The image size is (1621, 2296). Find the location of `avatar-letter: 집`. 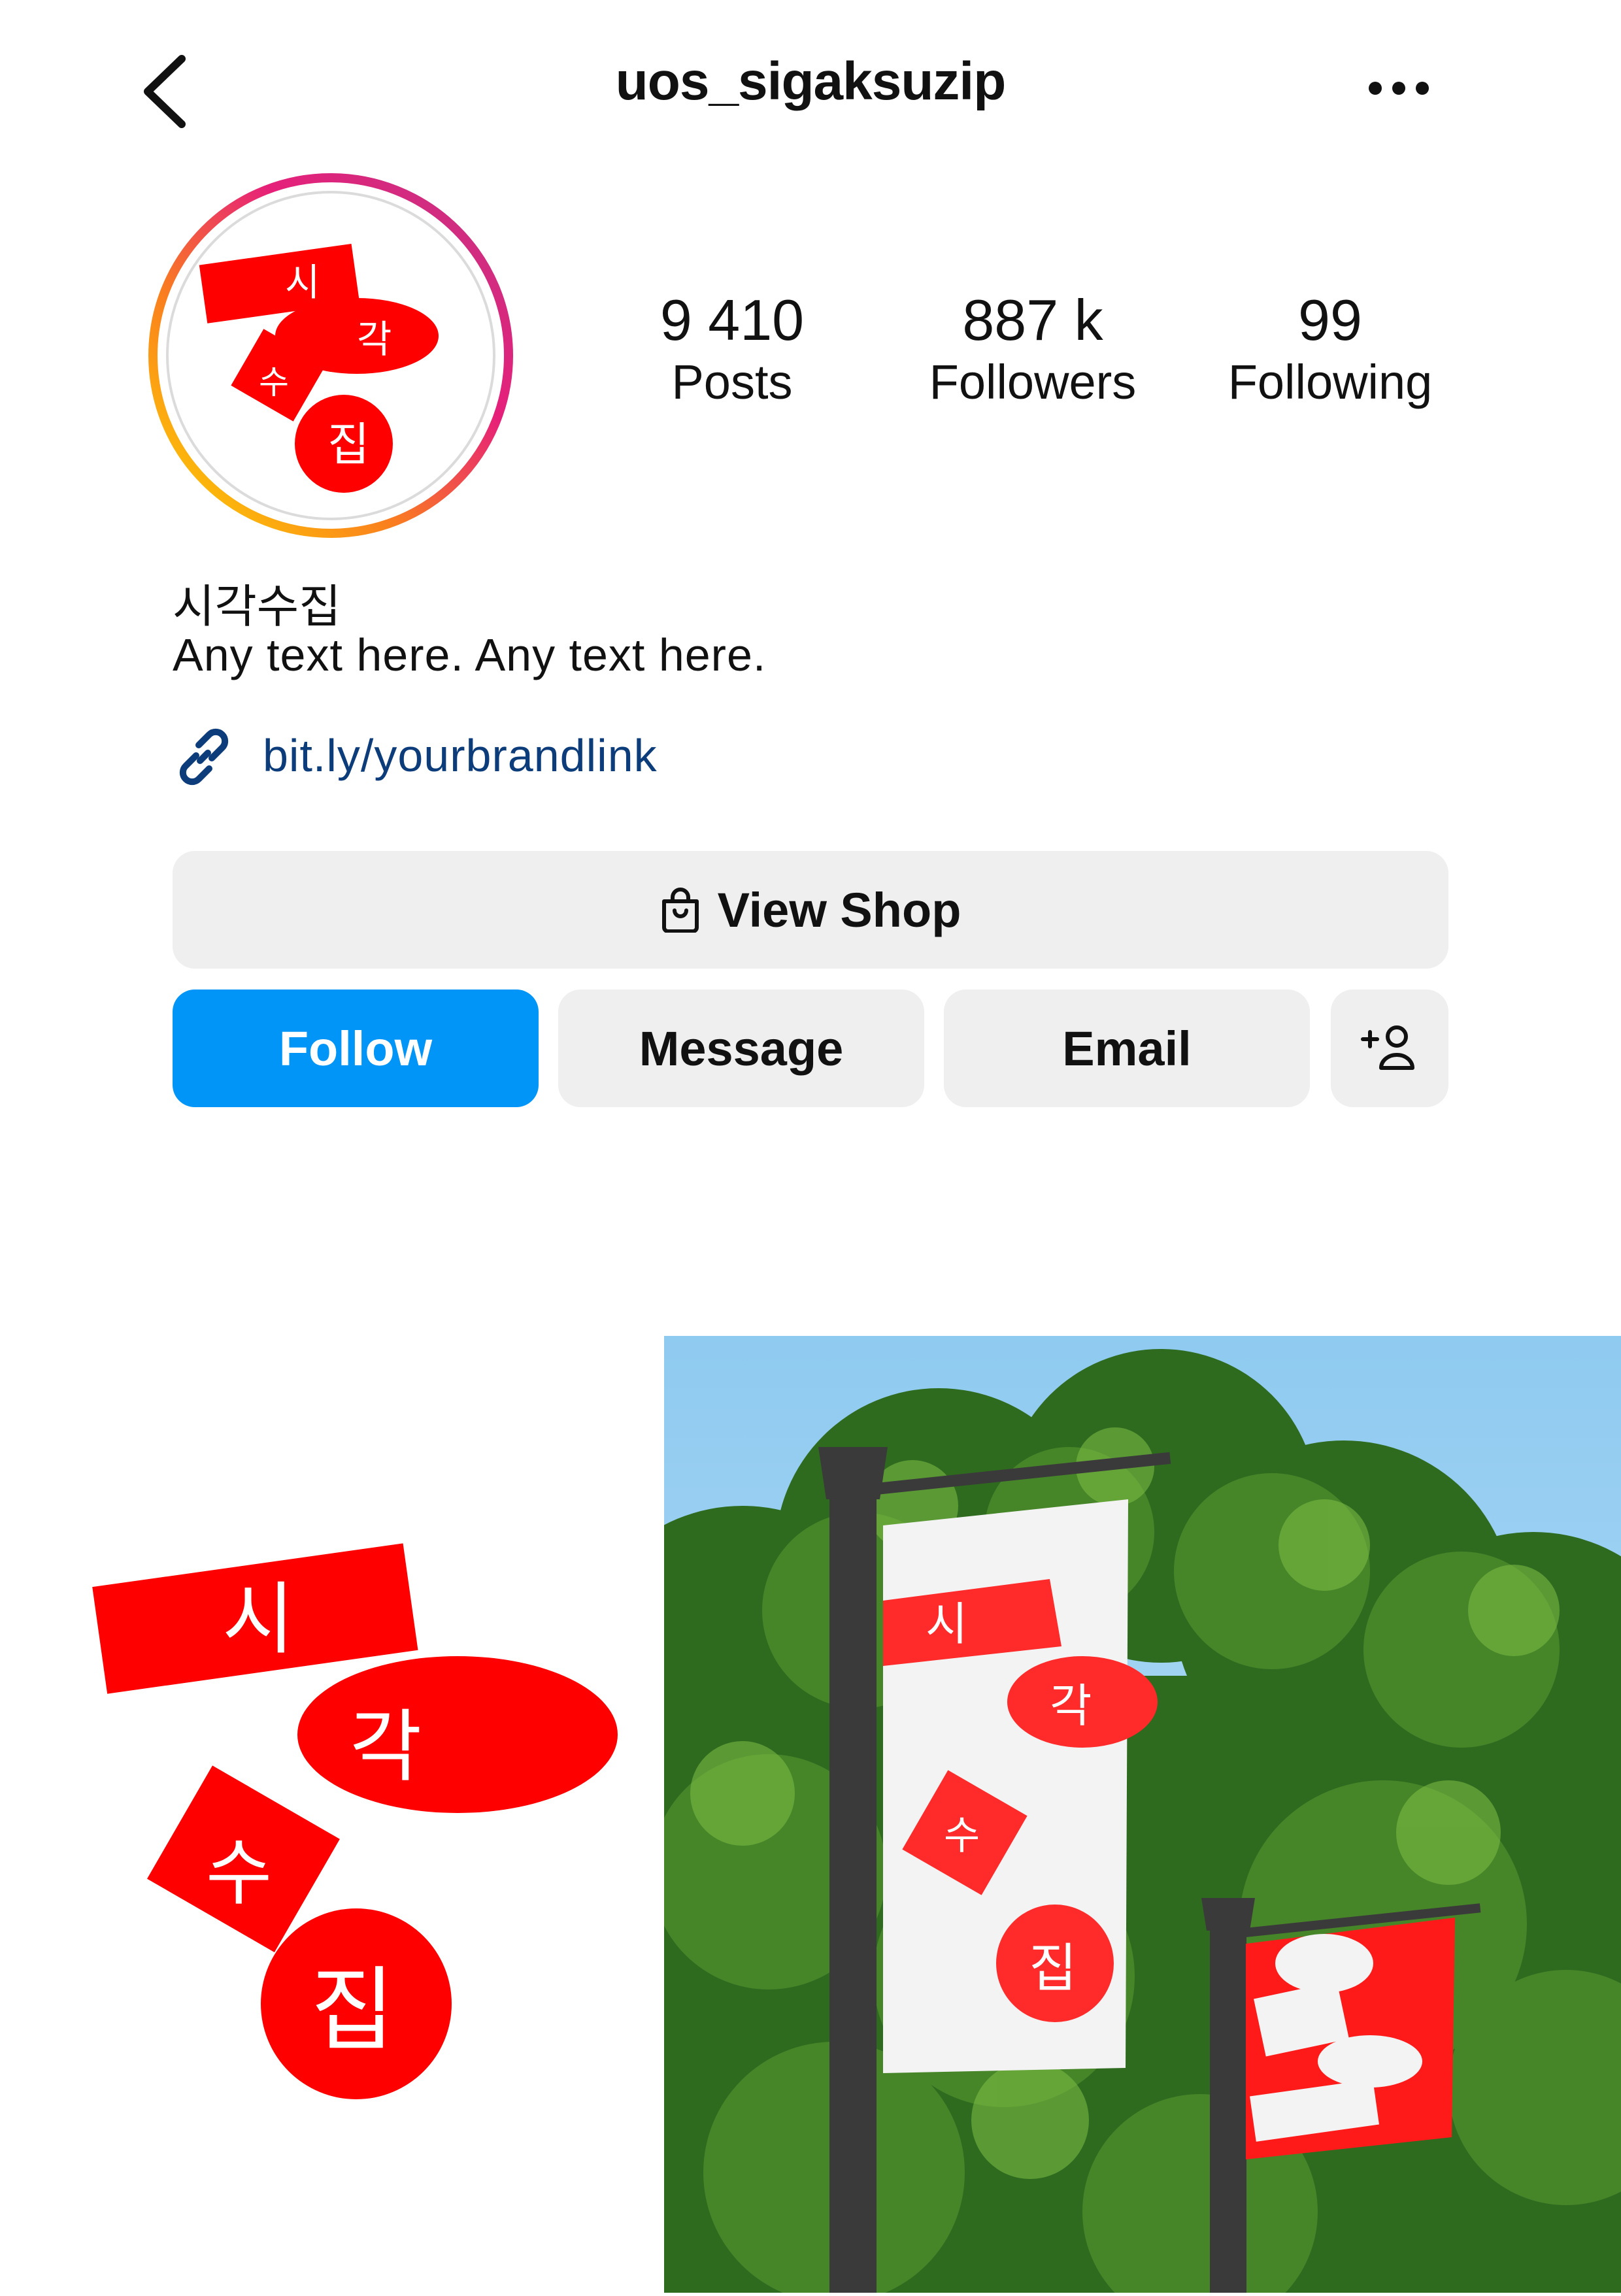

avatar-letter: 집 is located at coordinates (348, 444).